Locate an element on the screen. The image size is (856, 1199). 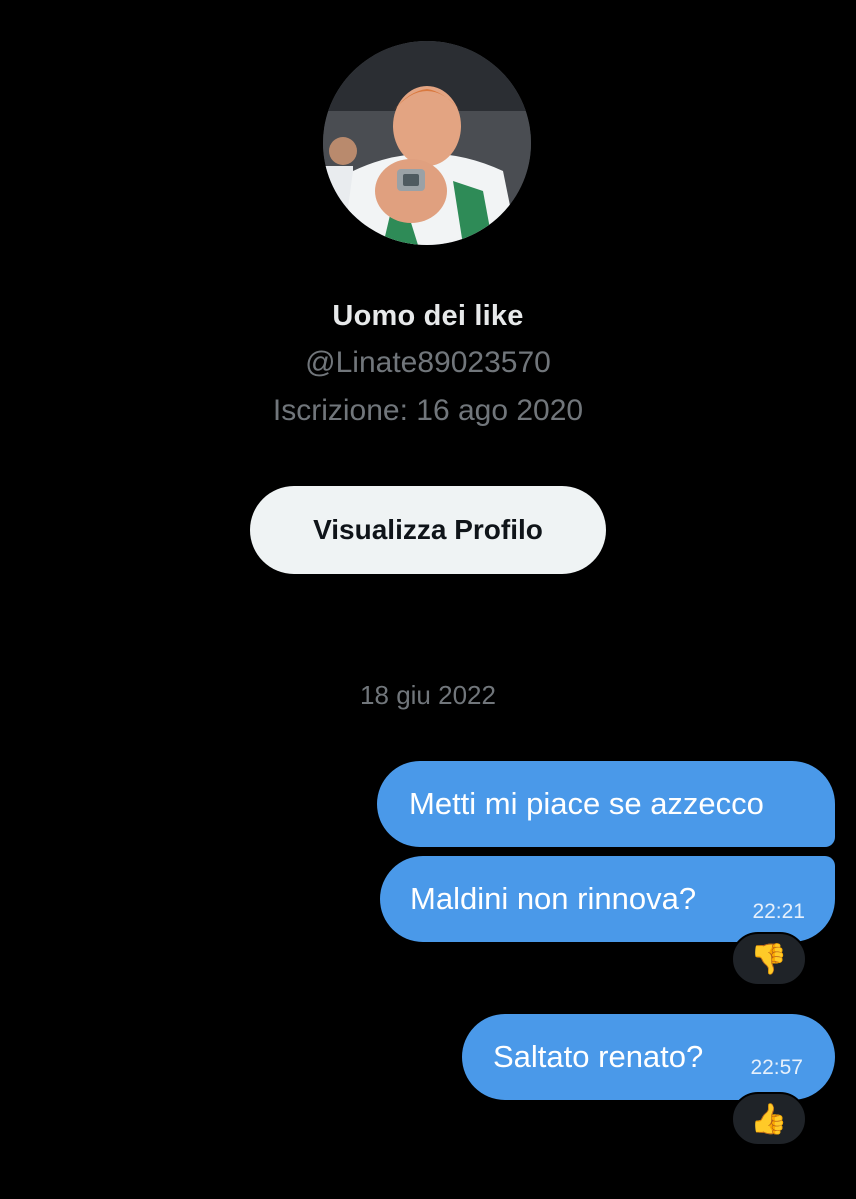
message-text: Metti mi piace se azzecco is located at coordinates (586, 803).